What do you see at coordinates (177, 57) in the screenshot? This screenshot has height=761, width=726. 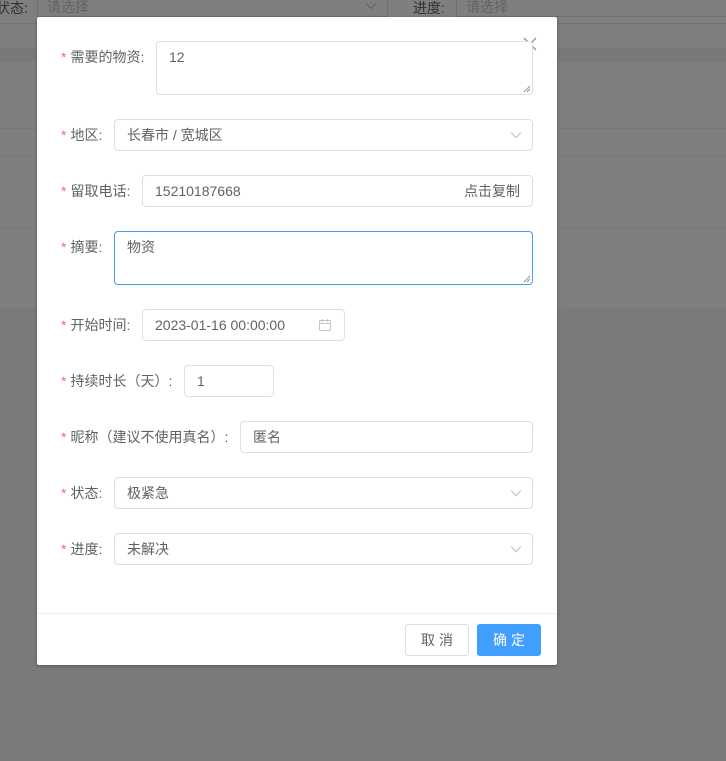 I see `materials-value: 12` at bounding box center [177, 57].